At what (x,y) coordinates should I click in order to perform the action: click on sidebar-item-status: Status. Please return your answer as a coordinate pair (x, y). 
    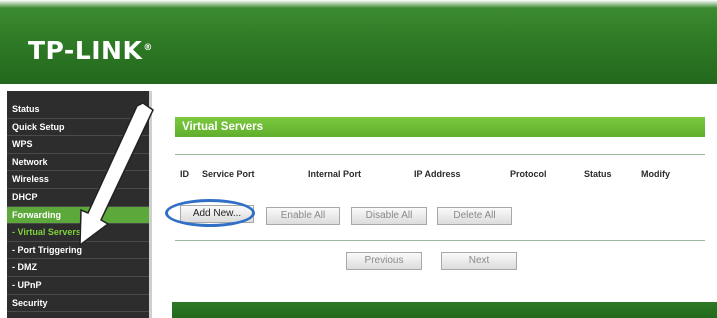
    Looking at the image, I should click on (78, 110).